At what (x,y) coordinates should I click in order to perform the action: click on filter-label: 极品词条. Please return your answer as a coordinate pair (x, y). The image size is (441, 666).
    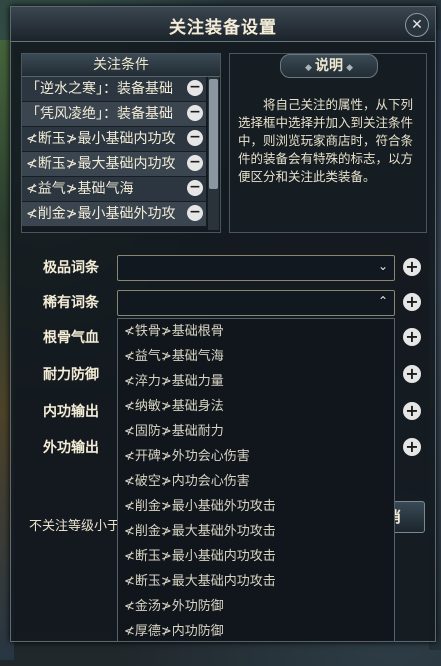
    Looking at the image, I should click on (71, 268).